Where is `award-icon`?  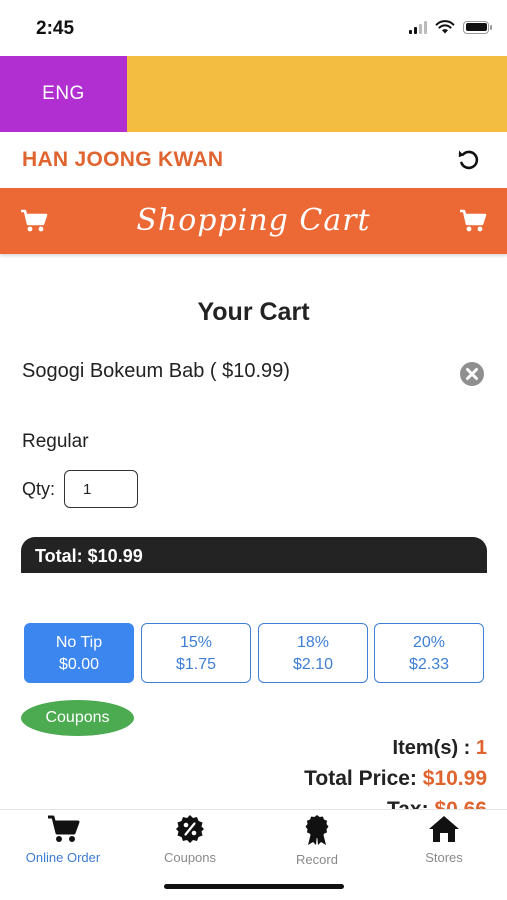 award-icon is located at coordinates (317, 830).